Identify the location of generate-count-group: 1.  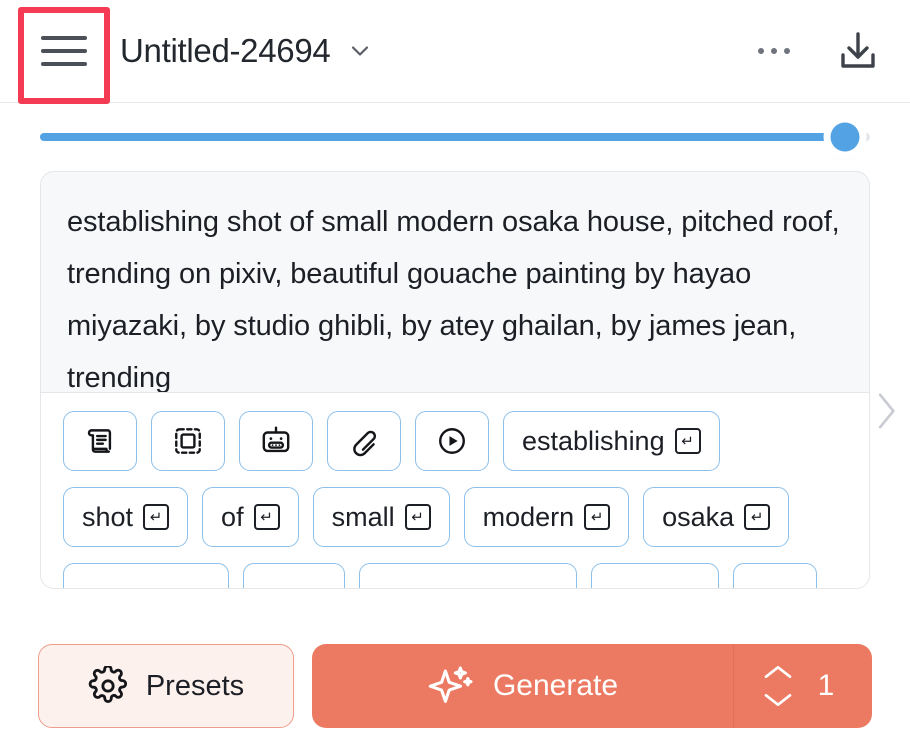
(802, 686).